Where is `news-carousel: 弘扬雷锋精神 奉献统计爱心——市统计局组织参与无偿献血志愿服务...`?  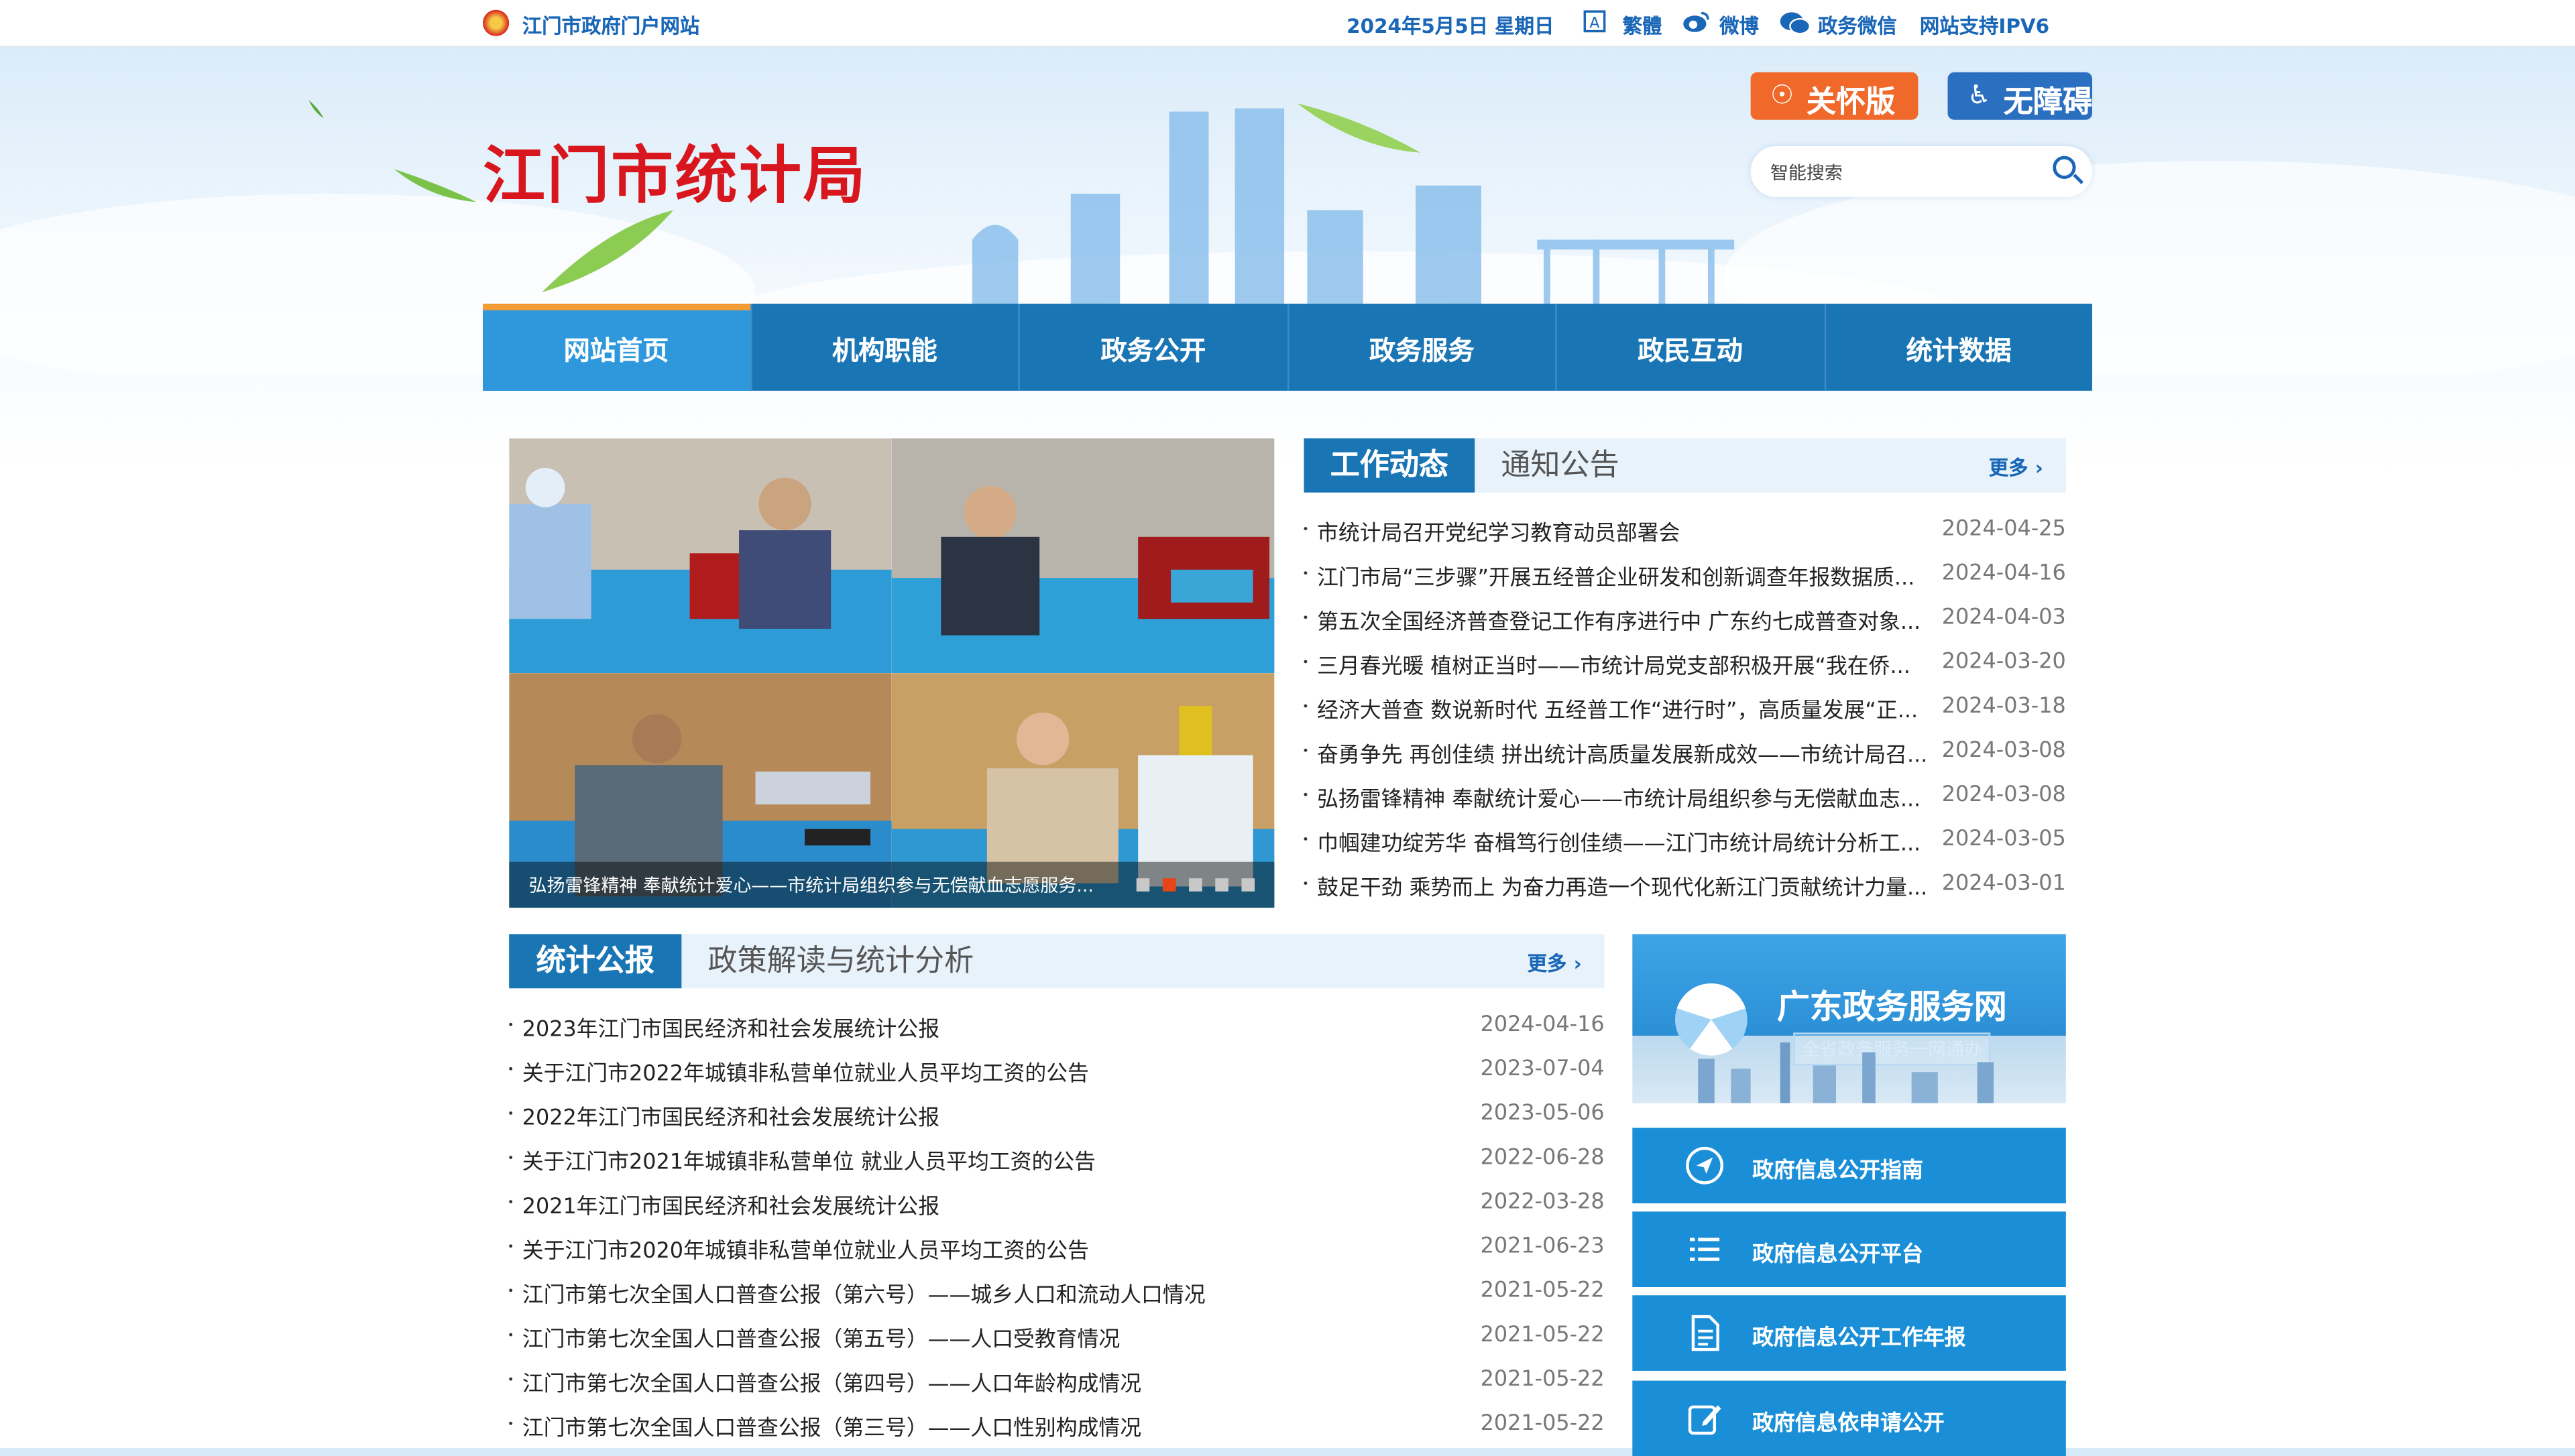 news-carousel: 弘扬雷锋精神 奉献统计爱心——市统计局组织参与无偿献血志愿服务... is located at coordinates (892, 673).